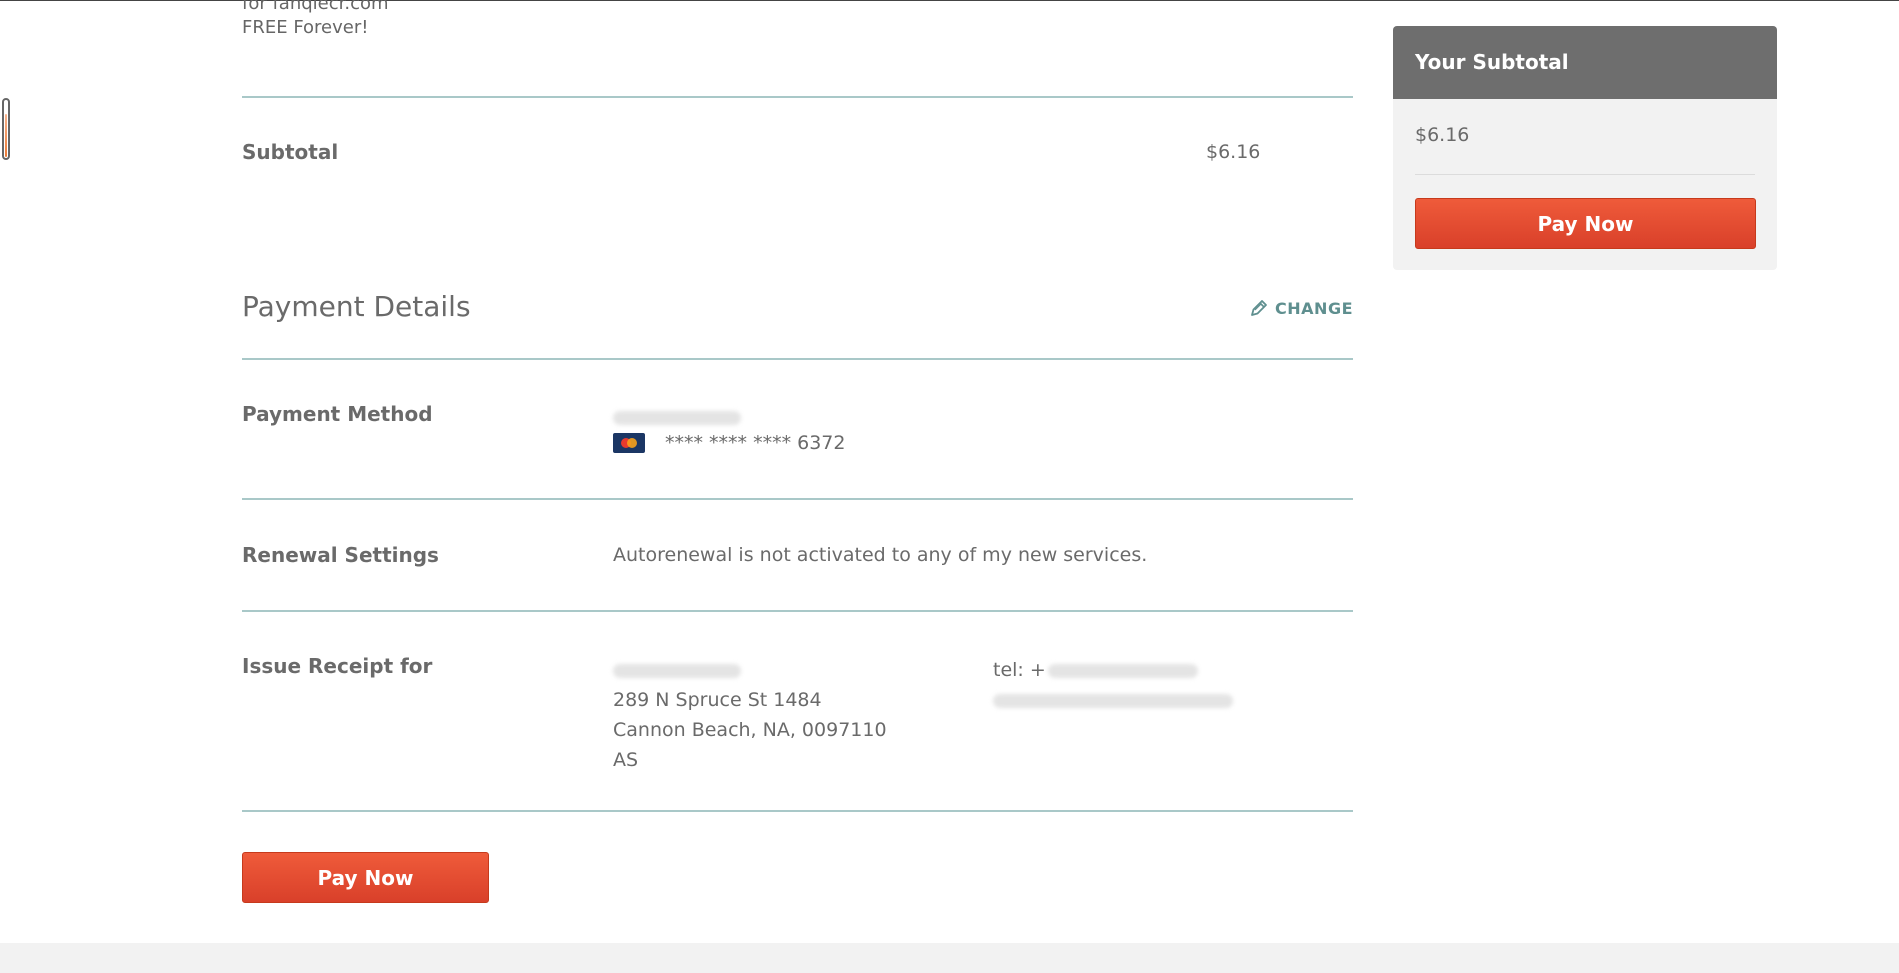 The width and height of the screenshot is (1899, 973). I want to click on receipt-email-redacted, so click(1113, 700).